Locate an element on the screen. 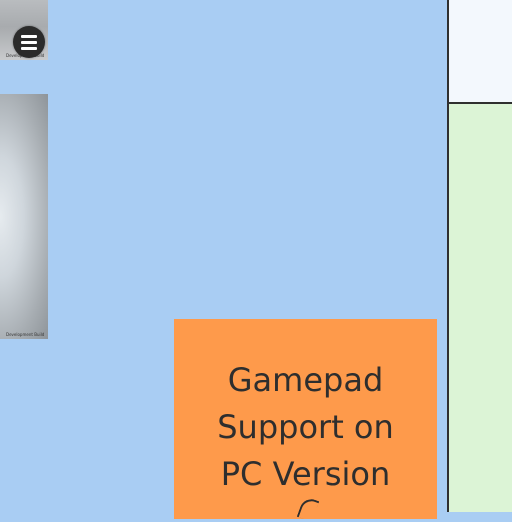 The image size is (512, 522). thumbnail-caption: Development Build is located at coordinates (25, 334).